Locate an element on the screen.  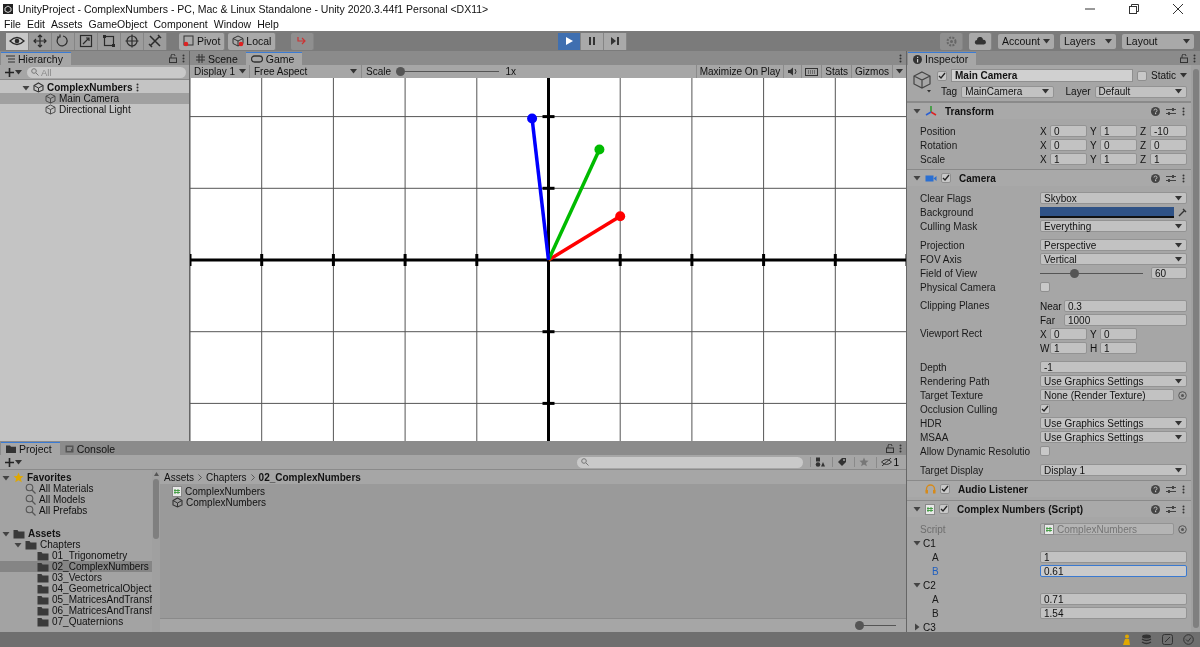
pivot-button: Pivot is located at coordinates (202, 41).